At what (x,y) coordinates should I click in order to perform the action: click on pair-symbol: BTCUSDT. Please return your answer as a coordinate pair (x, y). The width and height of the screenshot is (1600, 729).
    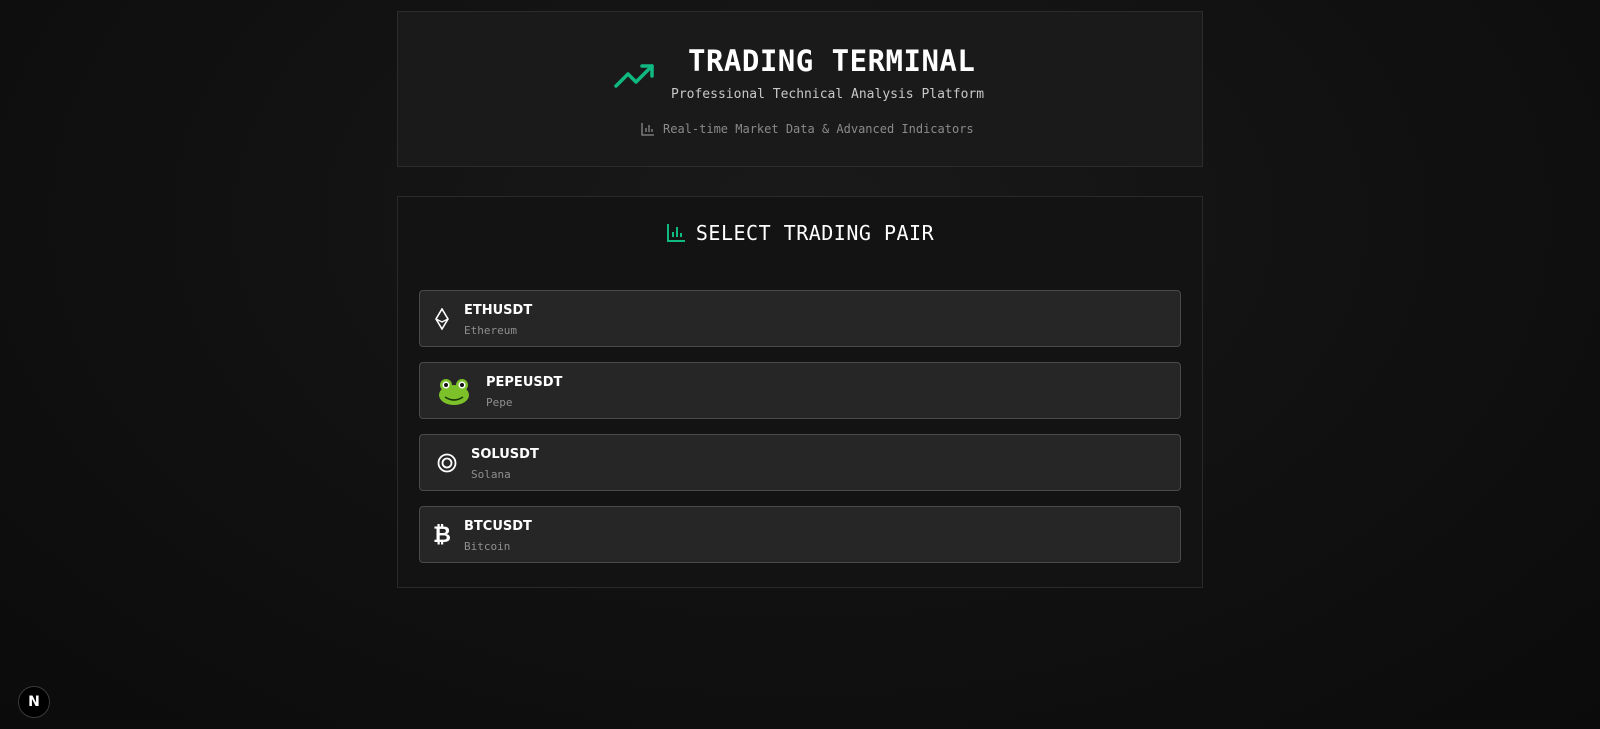
    Looking at the image, I should click on (498, 526).